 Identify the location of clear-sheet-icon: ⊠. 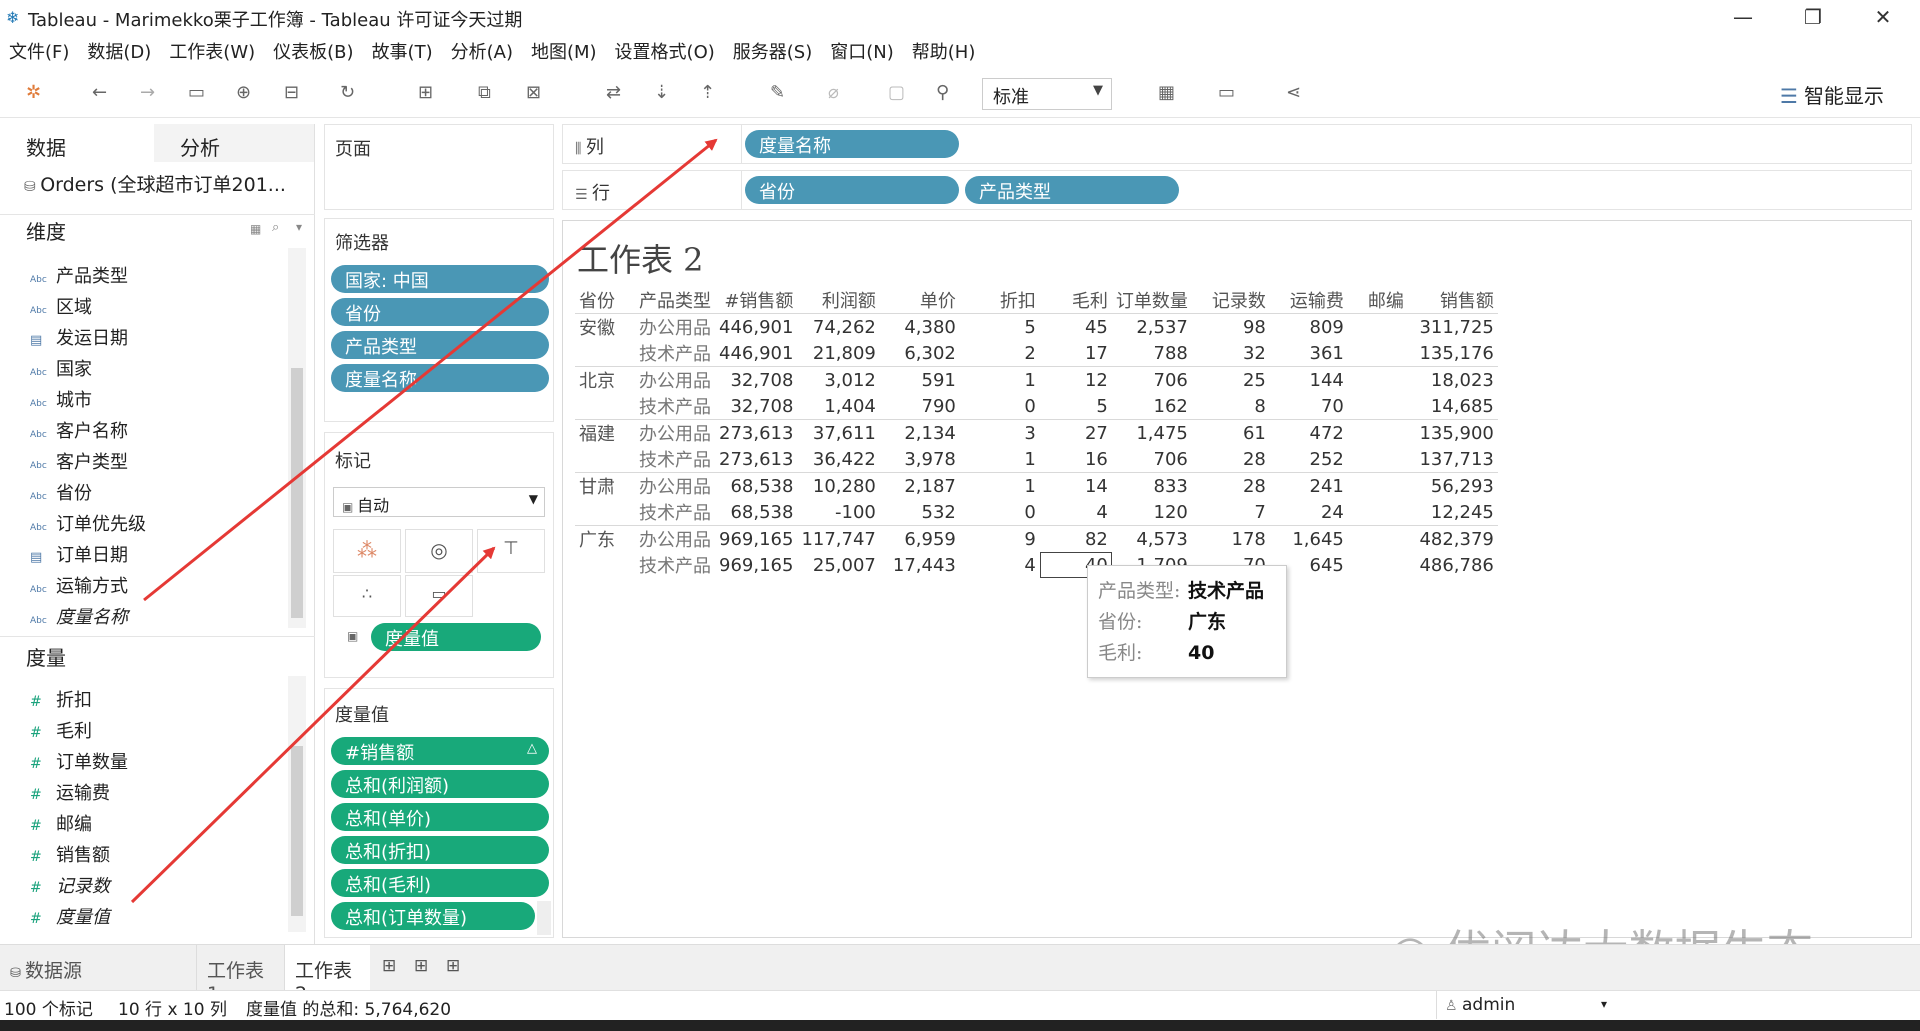
(533, 92).